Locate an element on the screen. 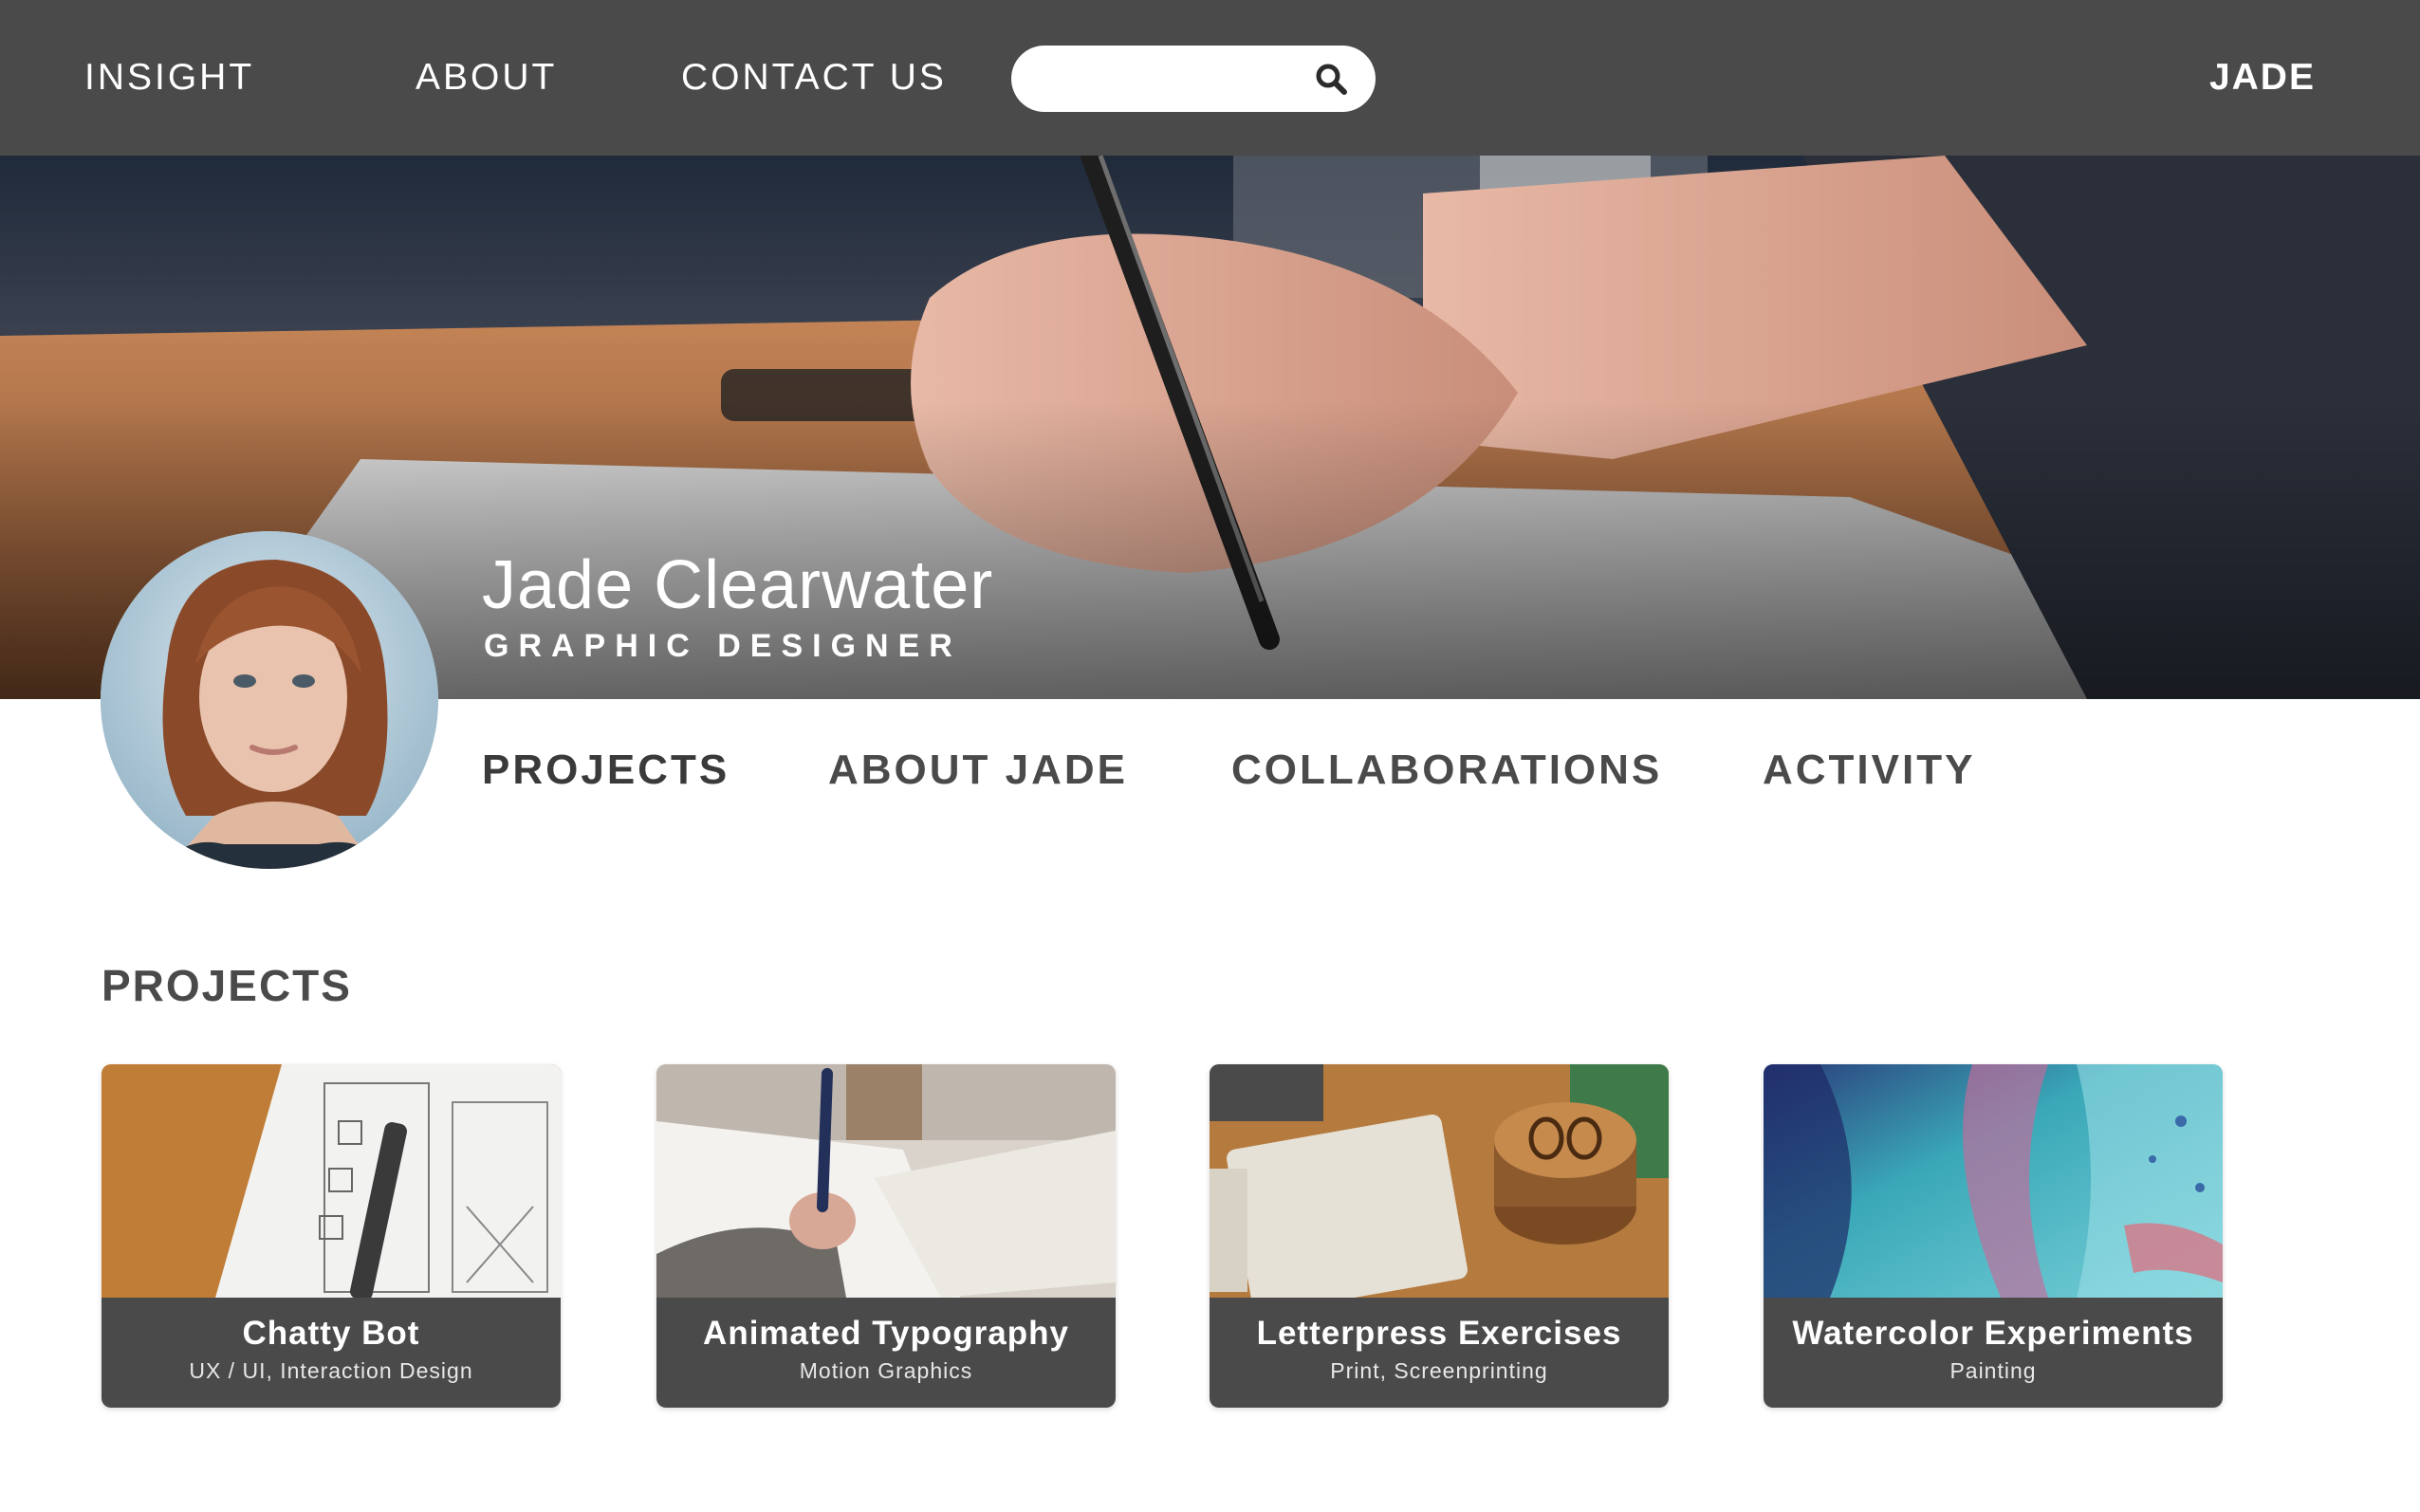 Image resolution: width=2420 pixels, height=1512 pixels. project-caption: Animated Typography Motion Graphics is located at coordinates (886, 1353).